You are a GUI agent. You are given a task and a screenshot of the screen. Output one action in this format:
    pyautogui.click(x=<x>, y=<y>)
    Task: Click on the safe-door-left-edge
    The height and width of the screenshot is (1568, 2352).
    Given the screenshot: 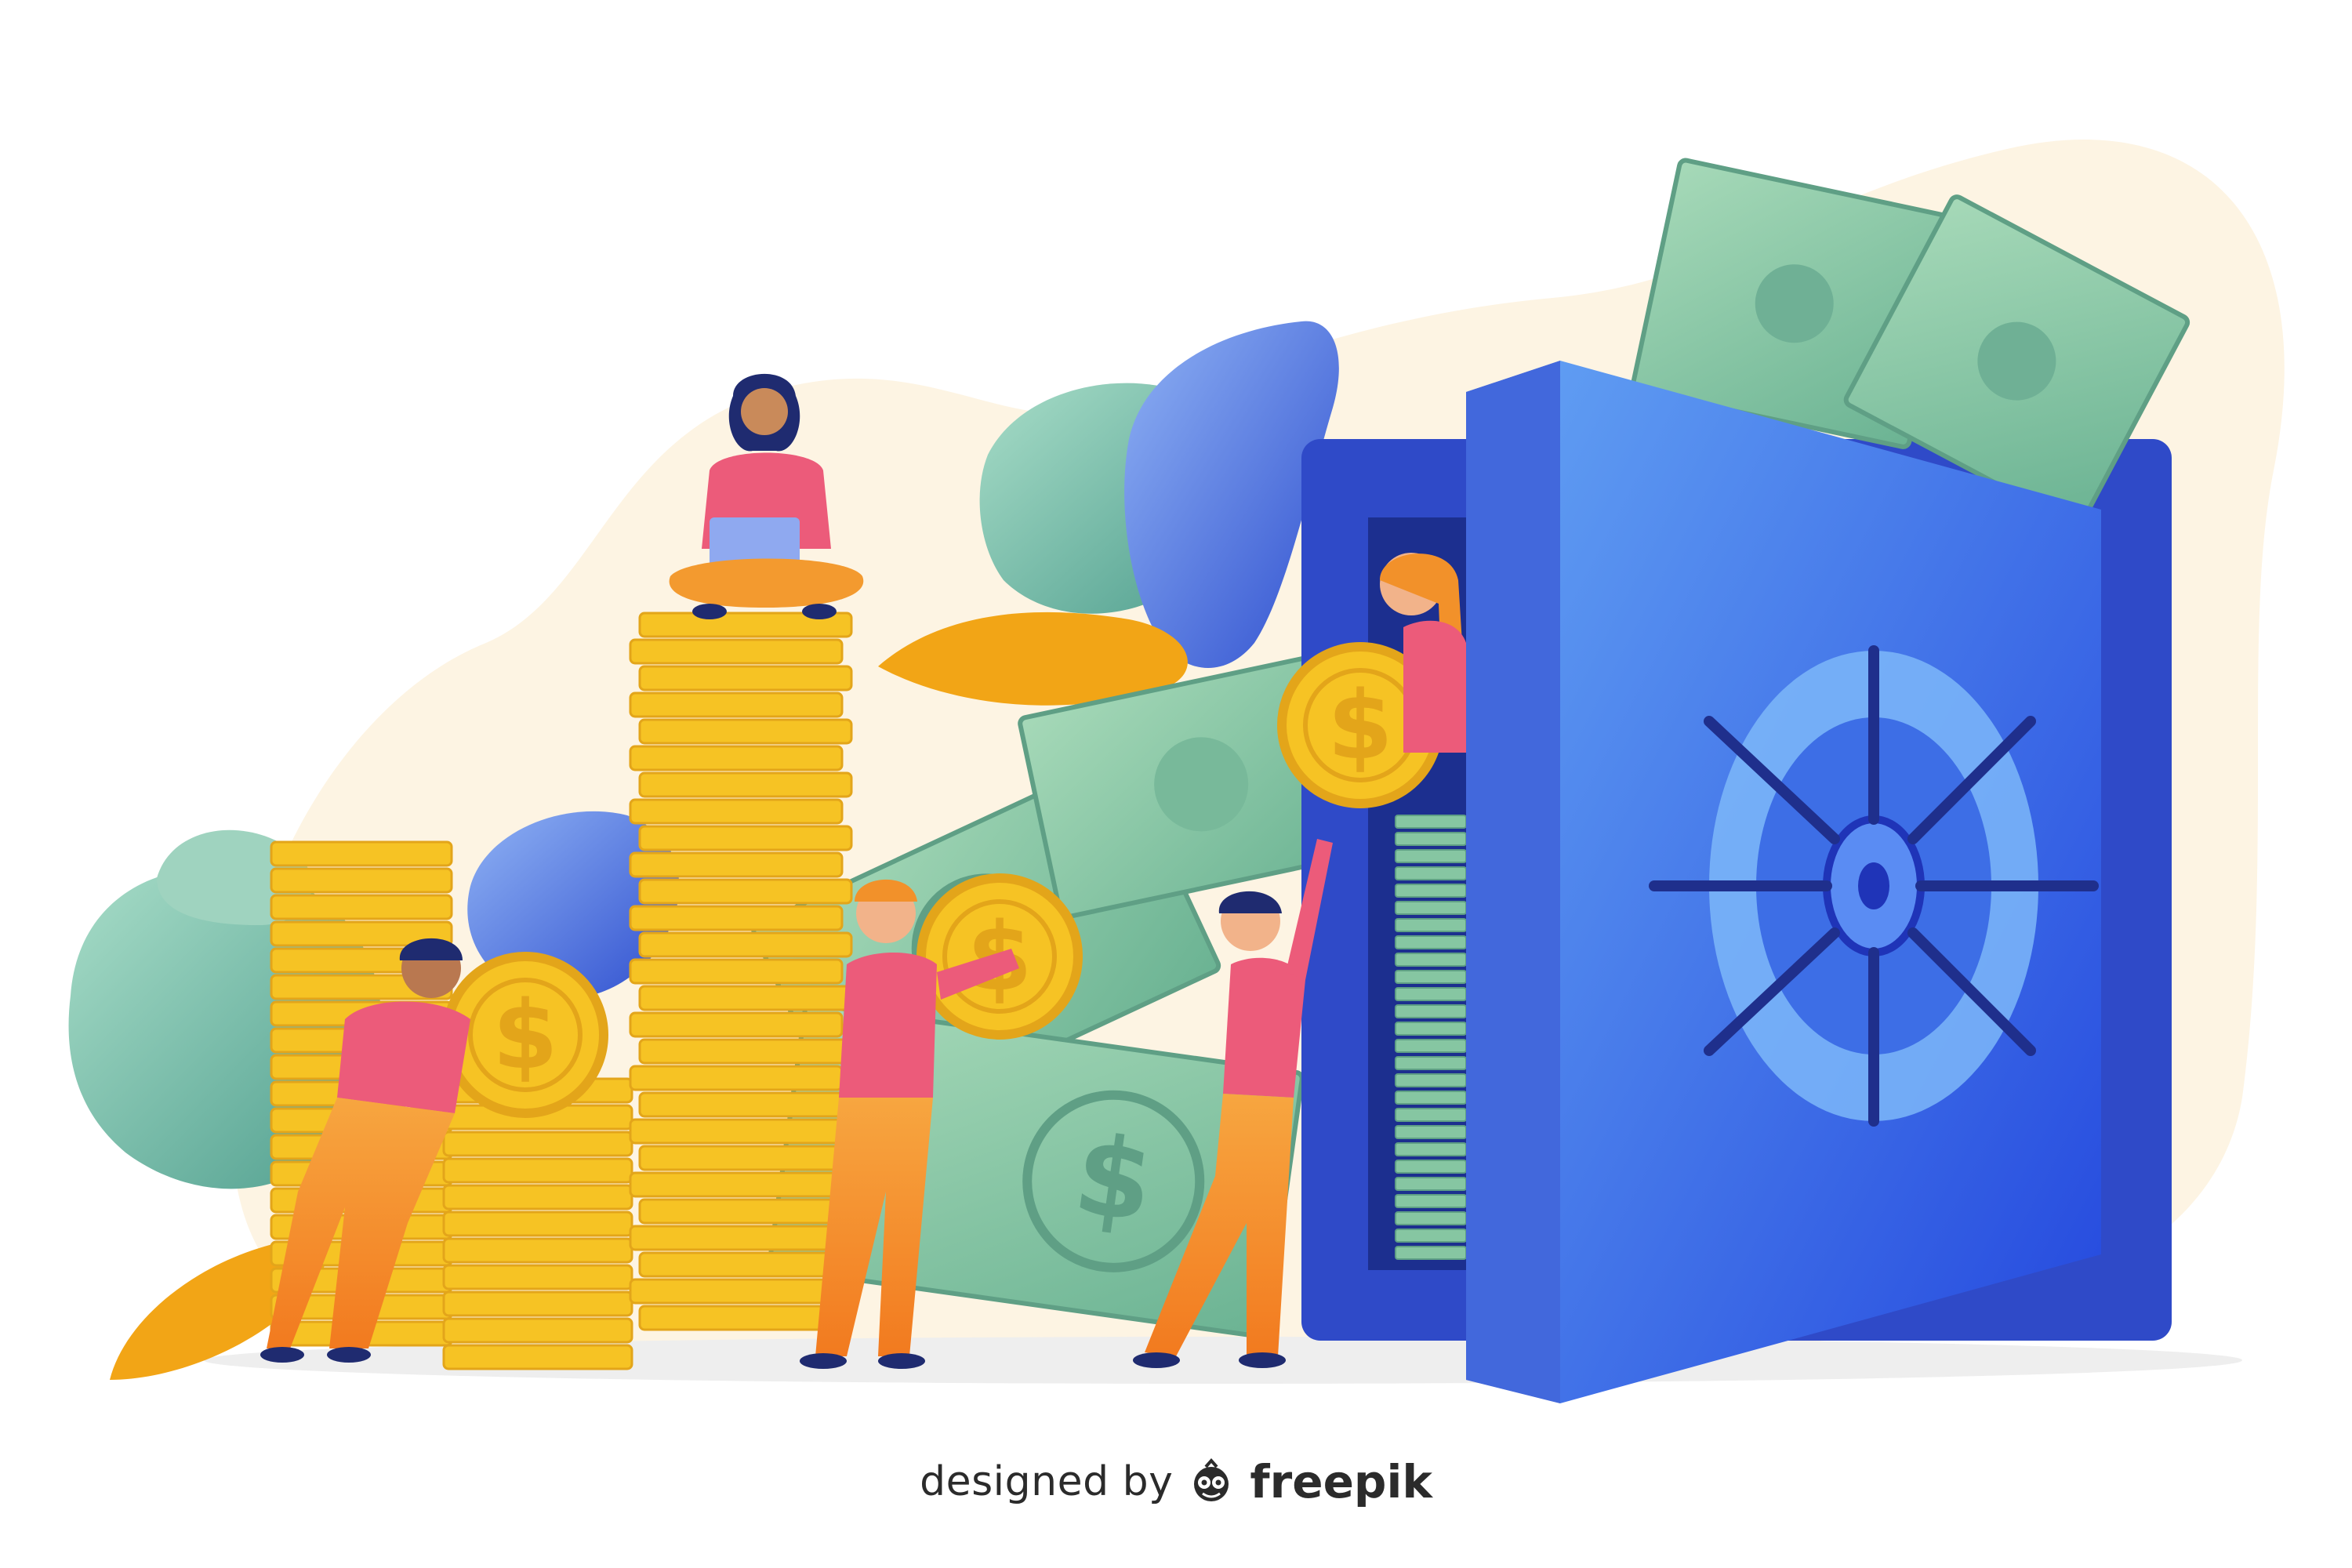 What is the action you would take?
    pyautogui.click(x=1513, y=882)
    